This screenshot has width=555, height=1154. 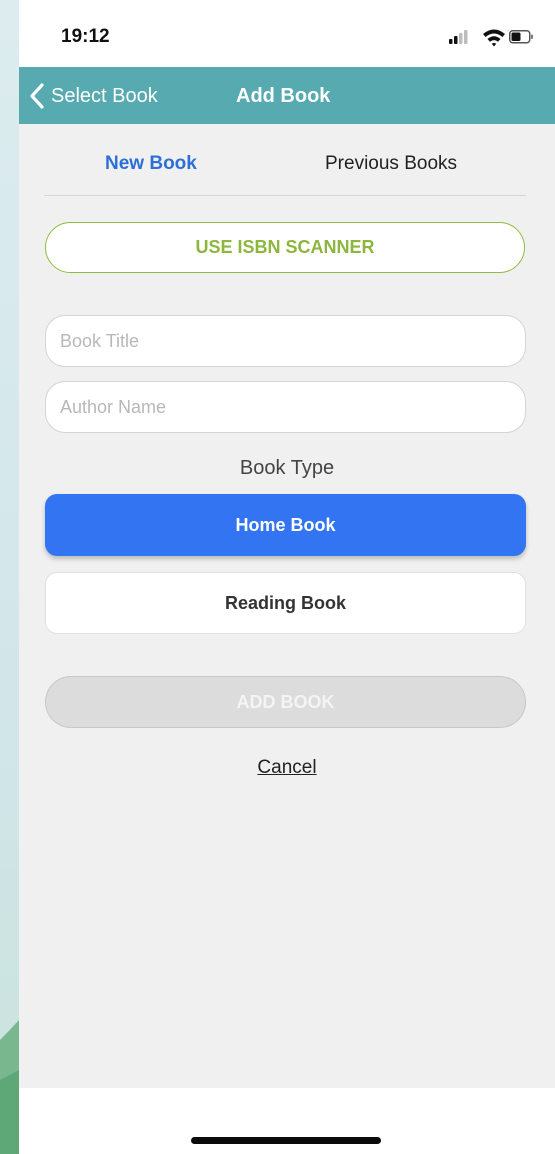 I want to click on book-title-input, so click(x=285, y=341).